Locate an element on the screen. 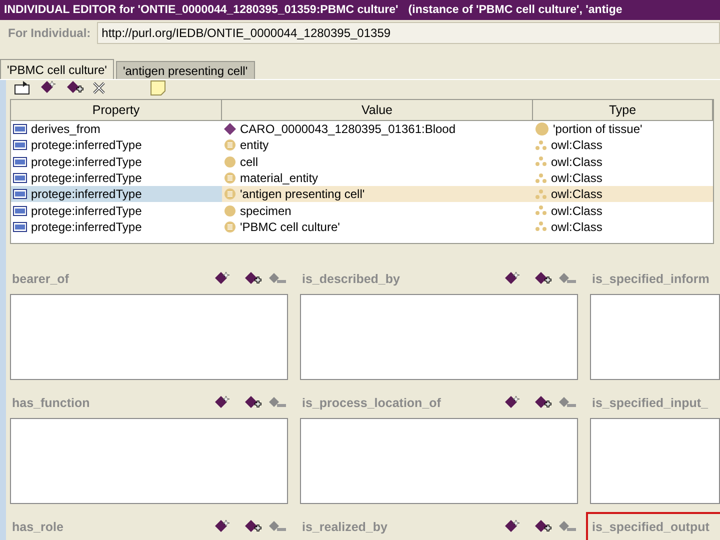 The image size is (720, 540). close-icon is located at coordinates (99, 88).